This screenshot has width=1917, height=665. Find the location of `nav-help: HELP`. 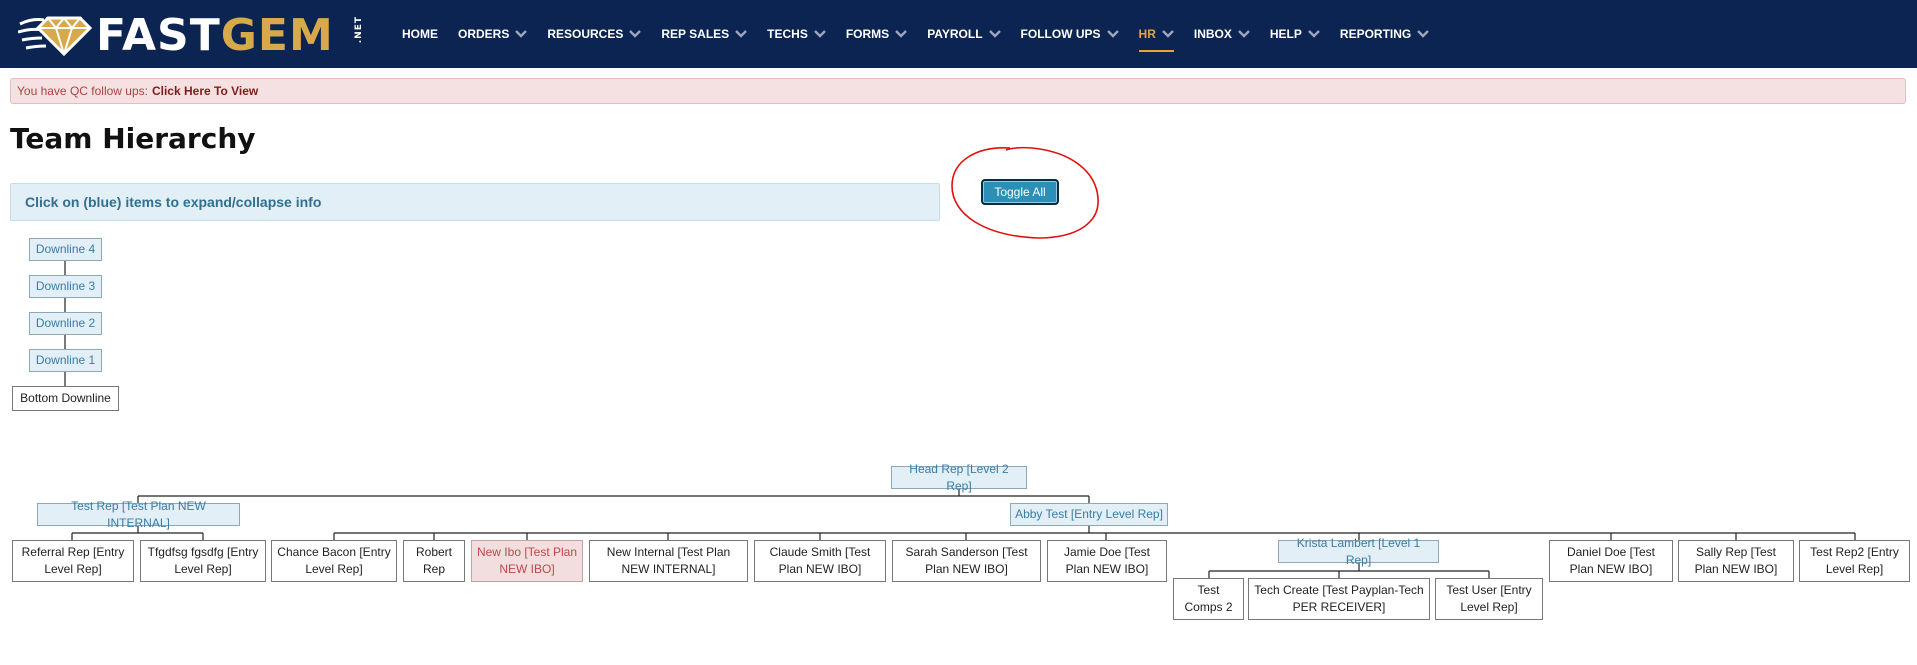

nav-help: HELP is located at coordinates (1295, 34).